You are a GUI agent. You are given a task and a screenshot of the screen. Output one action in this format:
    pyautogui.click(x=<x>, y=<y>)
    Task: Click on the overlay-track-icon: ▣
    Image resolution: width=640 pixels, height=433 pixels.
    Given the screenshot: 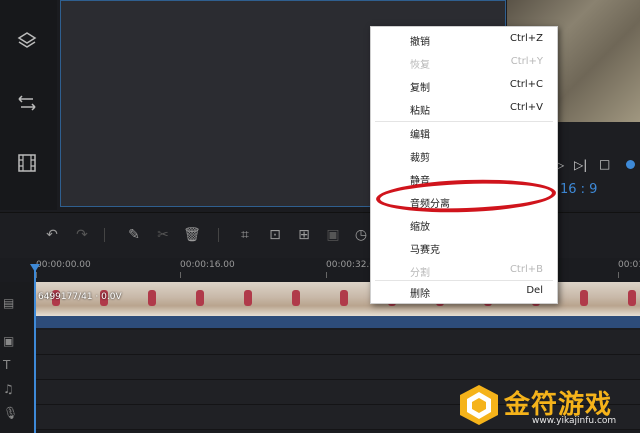 What is the action you would take?
    pyautogui.click(x=11, y=342)
    